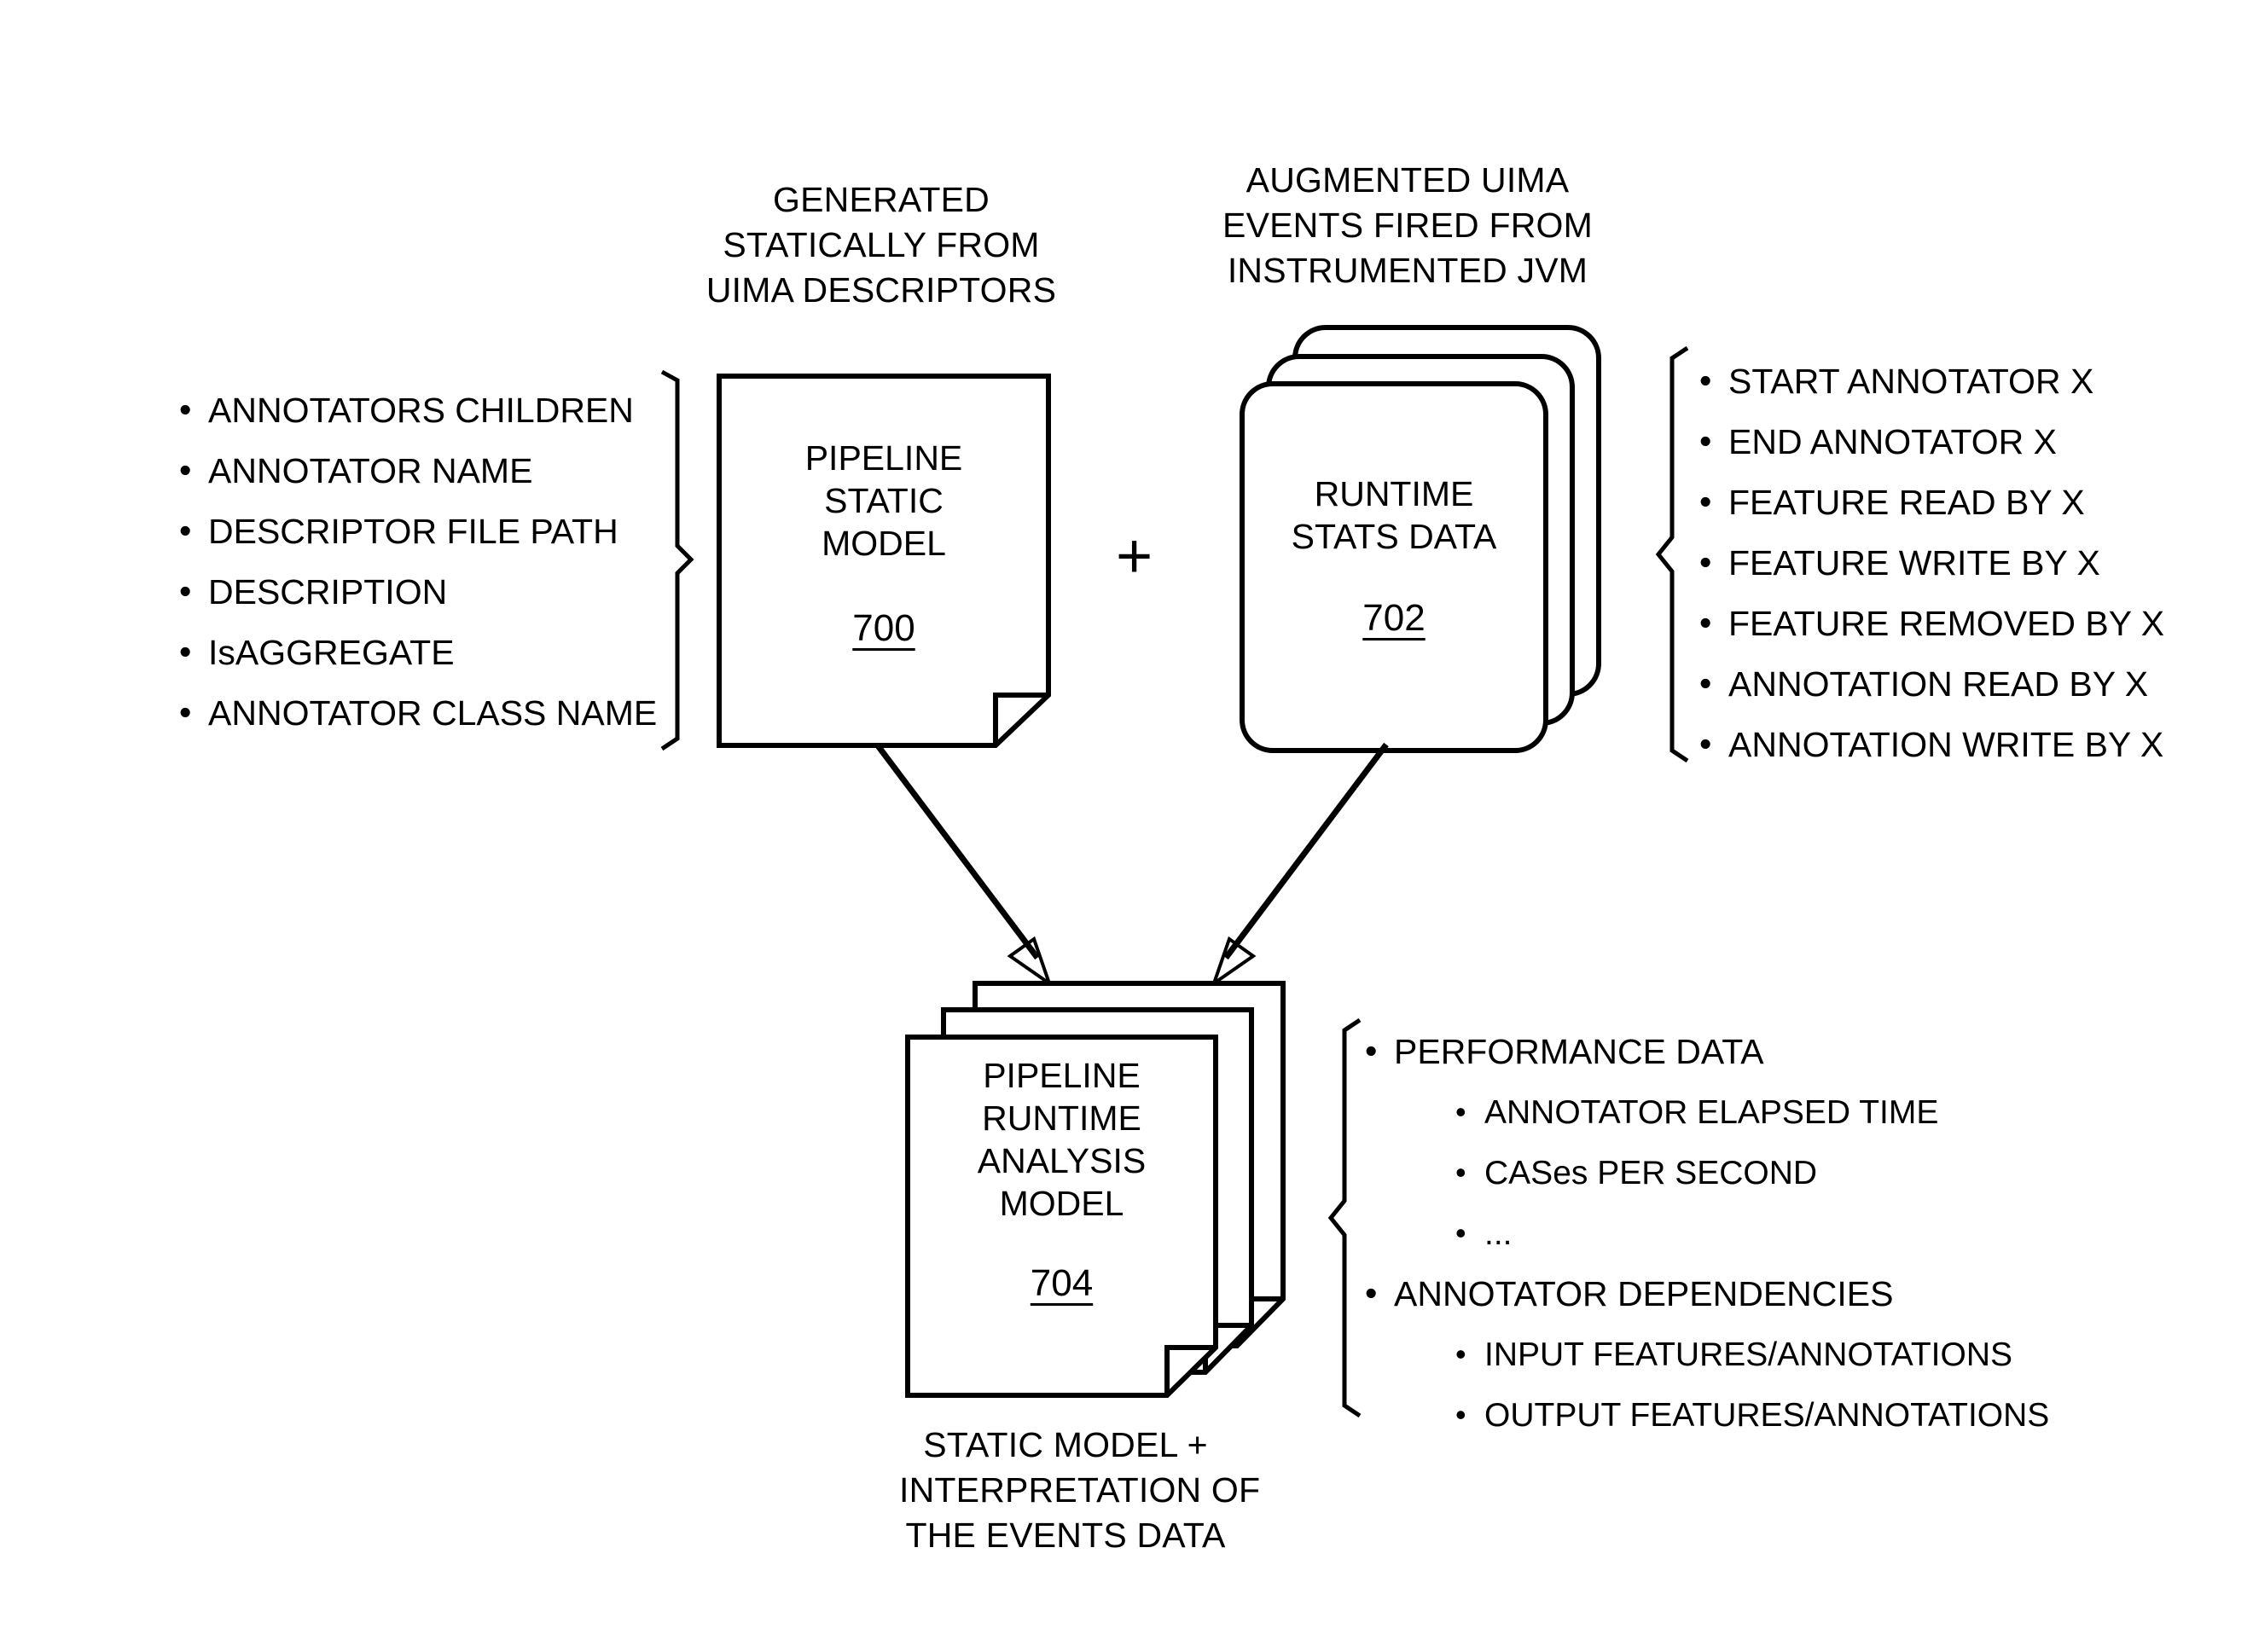  I want to click on pipeline-runtime-analysis-model-ref: 704, so click(1062, 1284).